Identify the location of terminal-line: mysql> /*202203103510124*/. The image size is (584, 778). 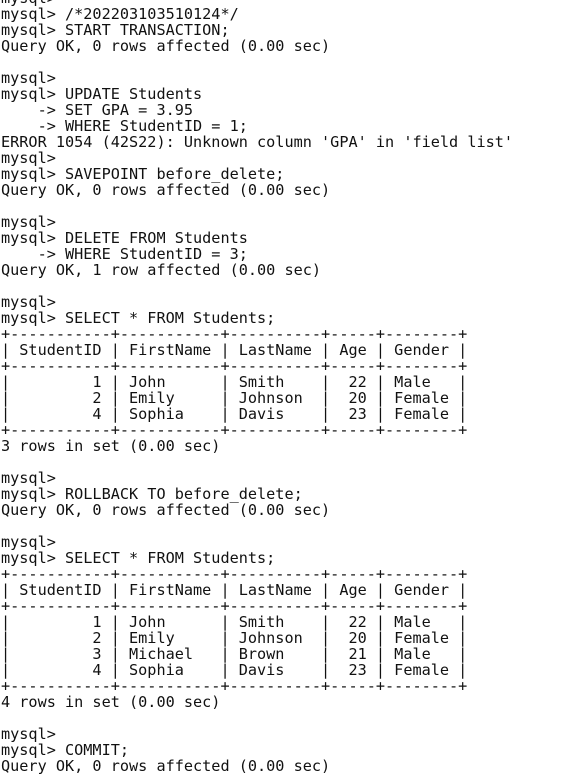
(120, 14).